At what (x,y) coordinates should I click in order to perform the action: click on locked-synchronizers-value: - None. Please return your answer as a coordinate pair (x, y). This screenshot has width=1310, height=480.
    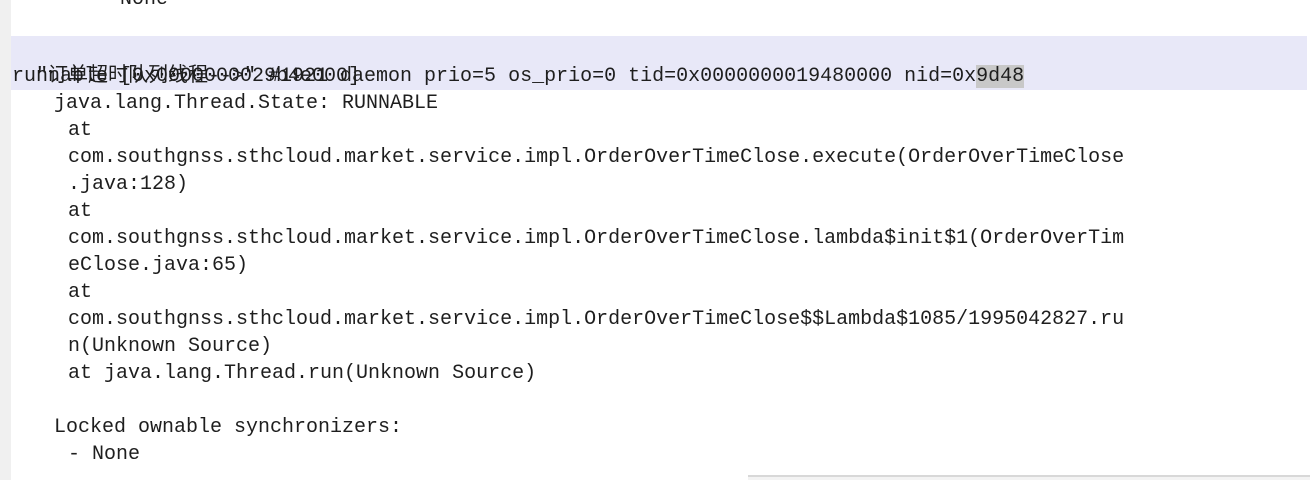
    Looking at the image, I should click on (104, 454).